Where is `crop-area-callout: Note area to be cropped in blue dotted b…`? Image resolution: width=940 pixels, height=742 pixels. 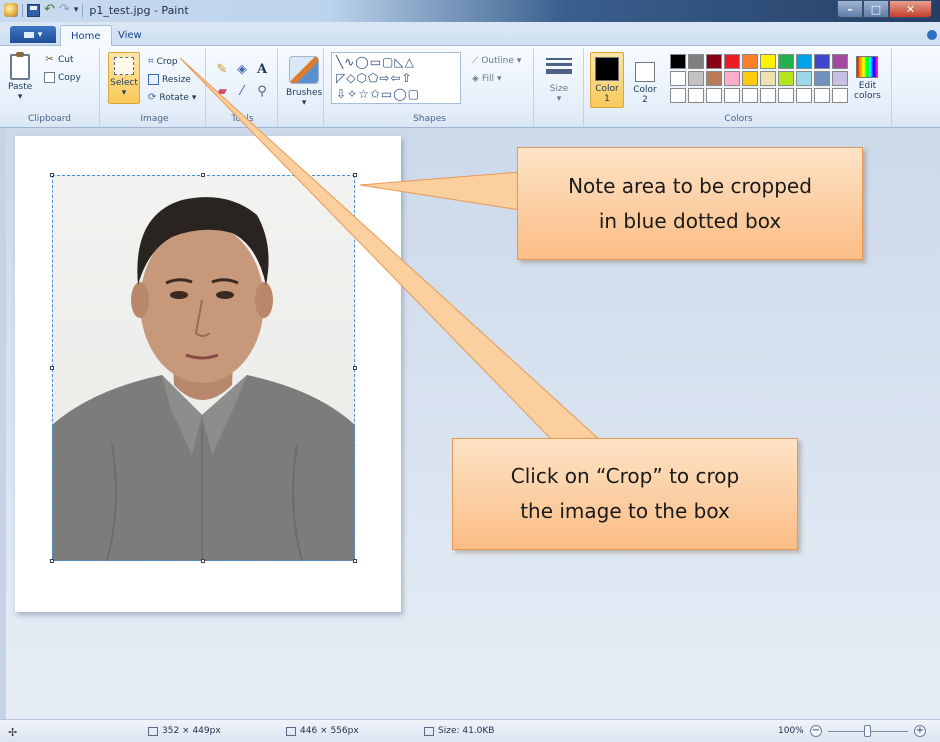
crop-area-callout: Note area to be cropped in blue dotted b… is located at coordinates (690, 203).